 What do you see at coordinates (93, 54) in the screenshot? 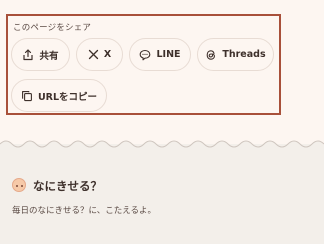
I see `x-icon` at bounding box center [93, 54].